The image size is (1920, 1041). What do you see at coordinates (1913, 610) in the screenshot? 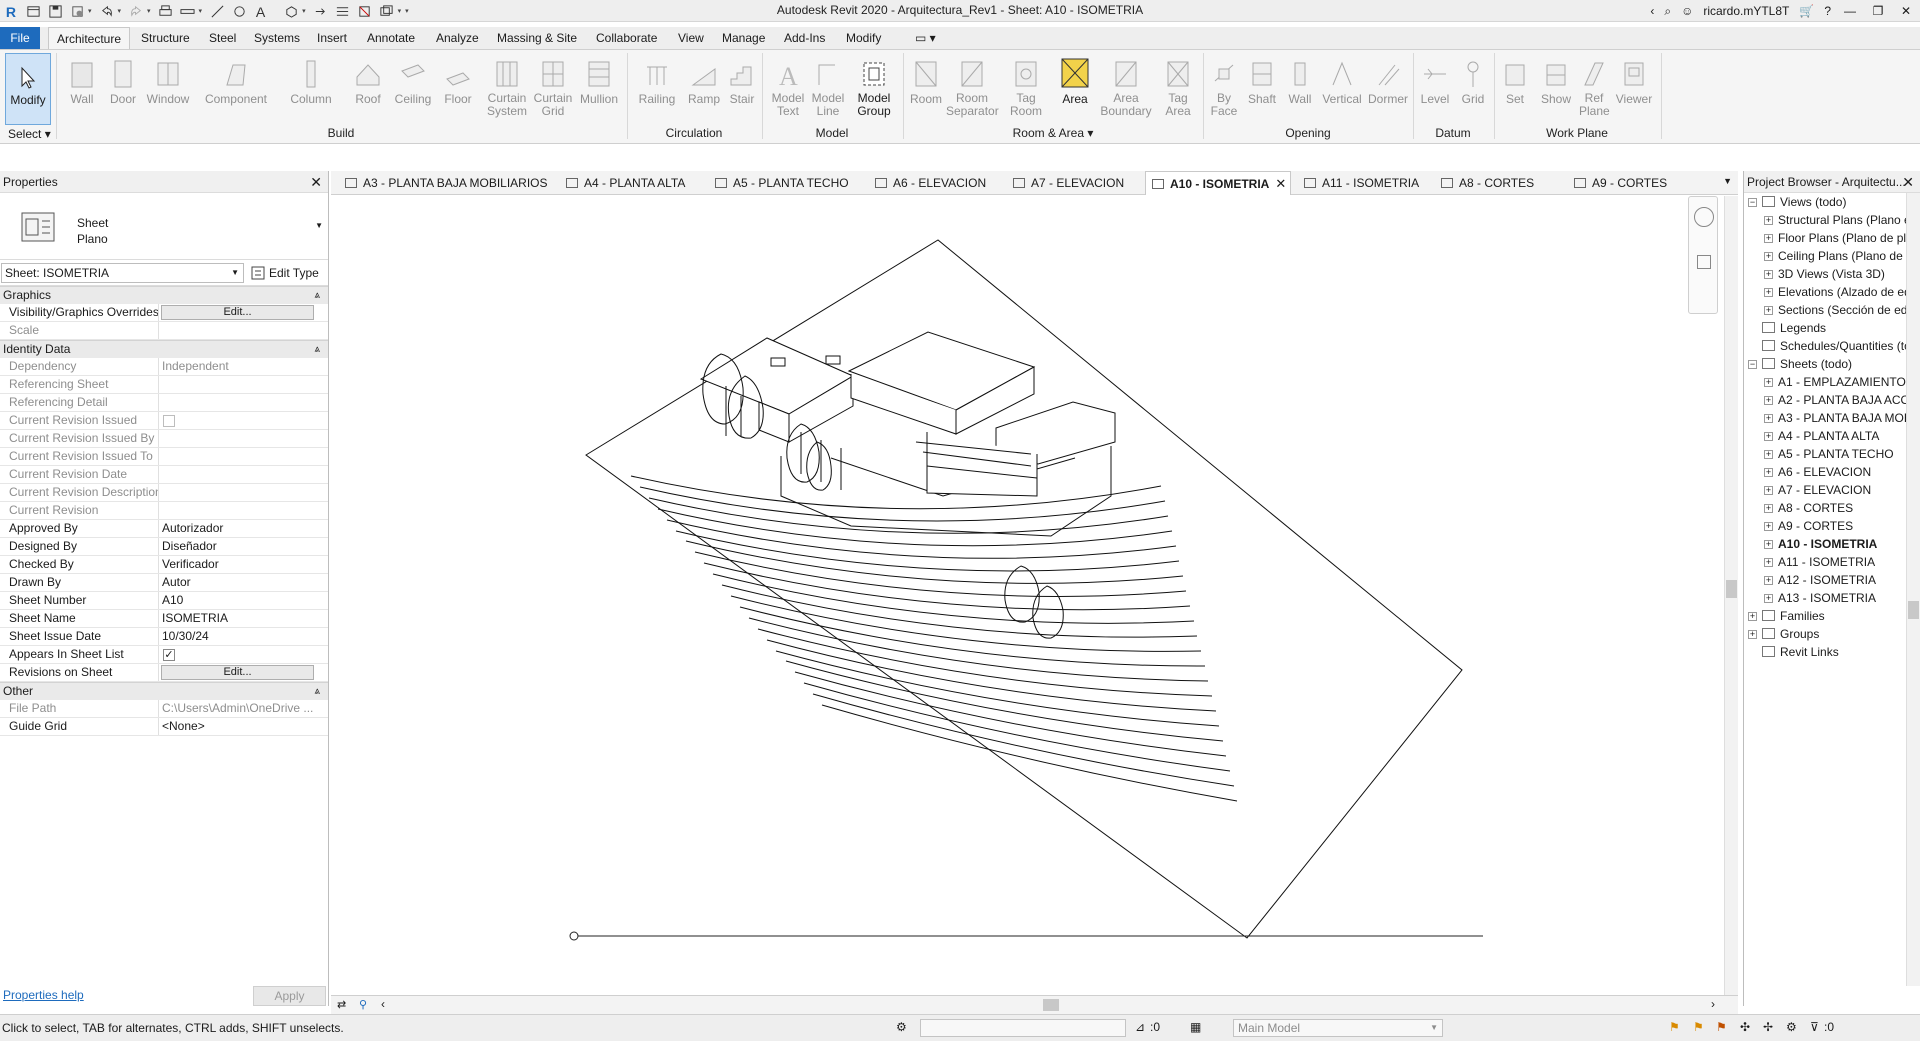
I see `scroll-thumb` at bounding box center [1913, 610].